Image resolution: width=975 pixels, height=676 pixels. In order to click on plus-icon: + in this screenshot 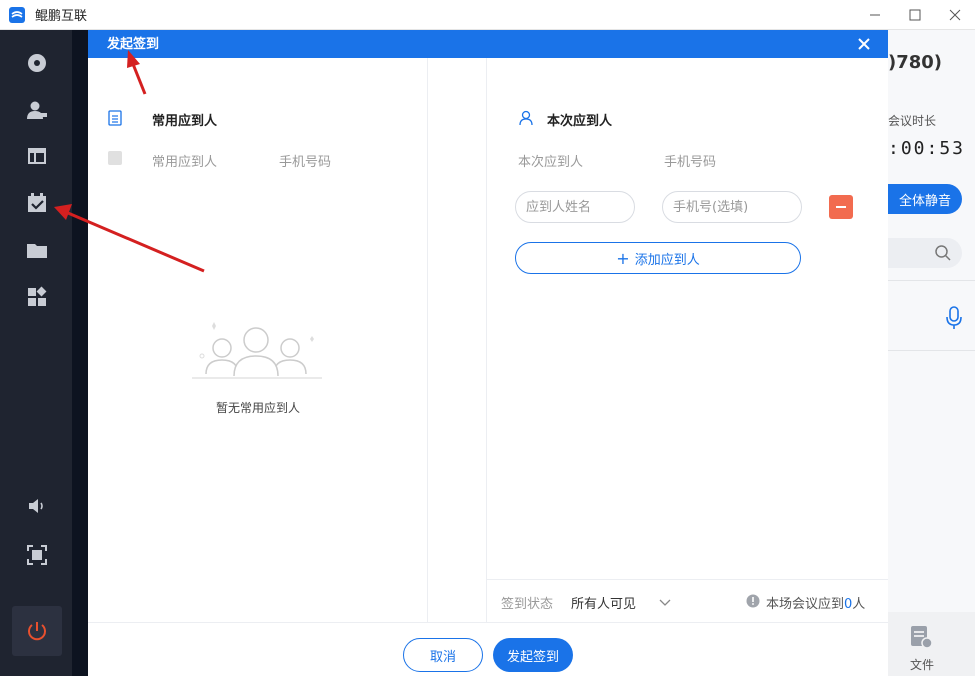, I will do `click(623, 258)`.